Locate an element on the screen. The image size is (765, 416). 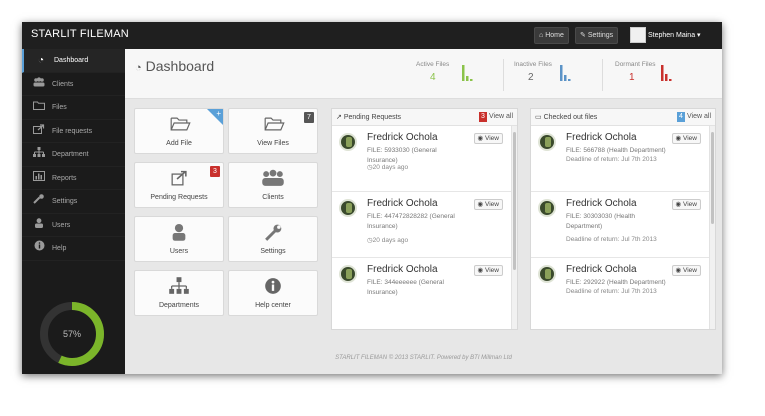
sidebar-item-reports: Reports is located at coordinates (73, 178).